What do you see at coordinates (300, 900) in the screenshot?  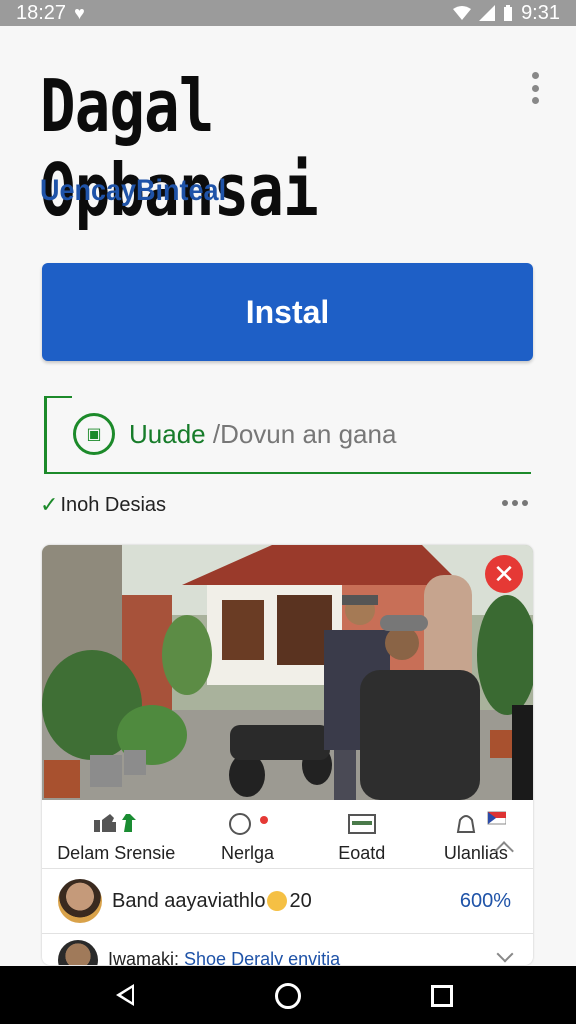 I see `comment-count: 20` at bounding box center [300, 900].